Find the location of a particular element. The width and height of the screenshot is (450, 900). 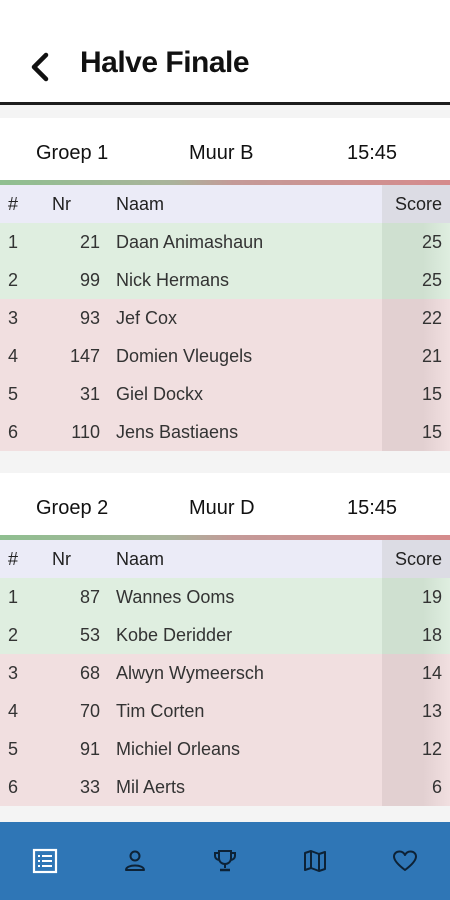

row-score: 19 is located at coordinates (431, 597).